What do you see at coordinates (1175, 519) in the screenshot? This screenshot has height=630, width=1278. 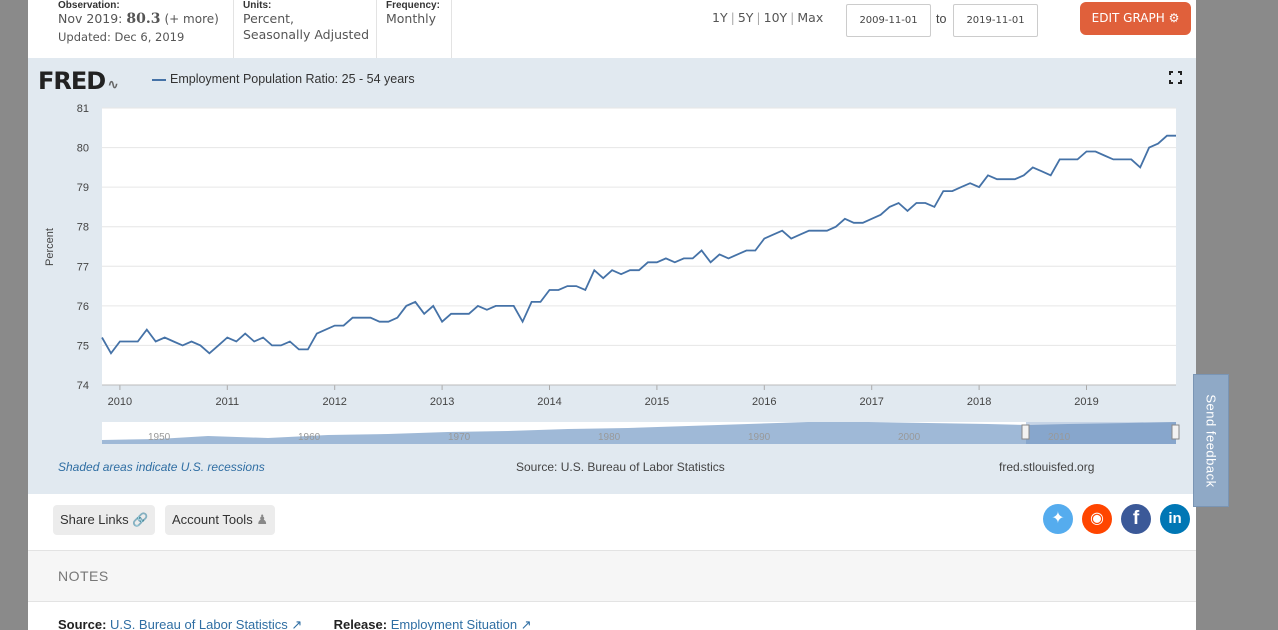 I see `linkedin-icon: in` at bounding box center [1175, 519].